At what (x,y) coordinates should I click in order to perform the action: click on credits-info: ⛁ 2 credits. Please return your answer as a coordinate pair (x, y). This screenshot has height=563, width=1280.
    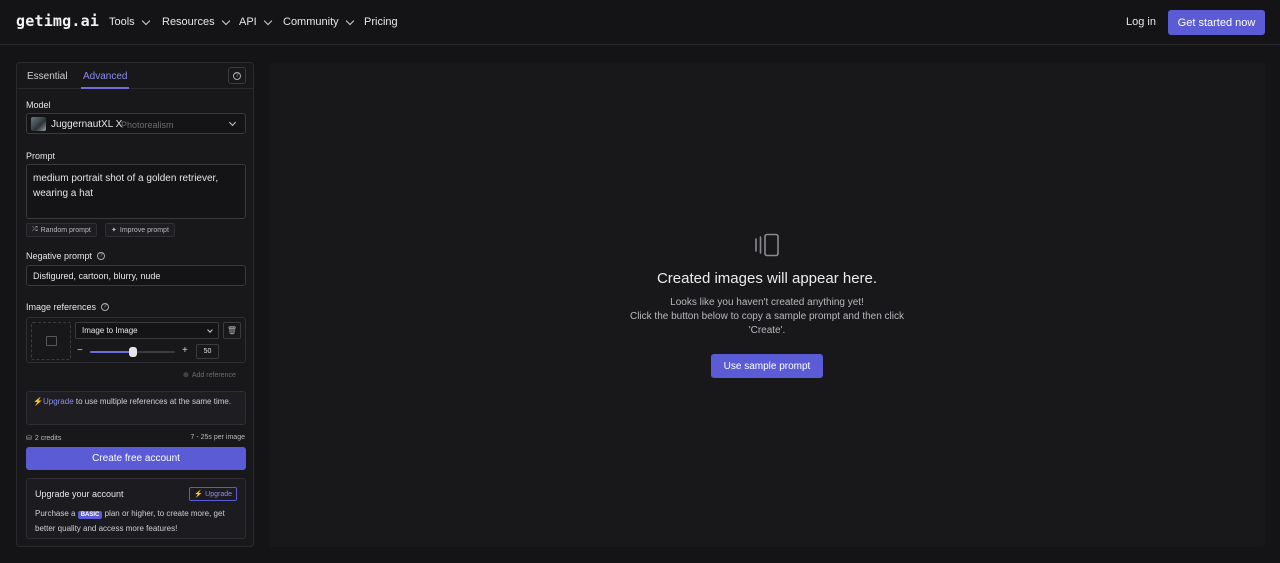
    Looking at the image, I should click on (44, 438).